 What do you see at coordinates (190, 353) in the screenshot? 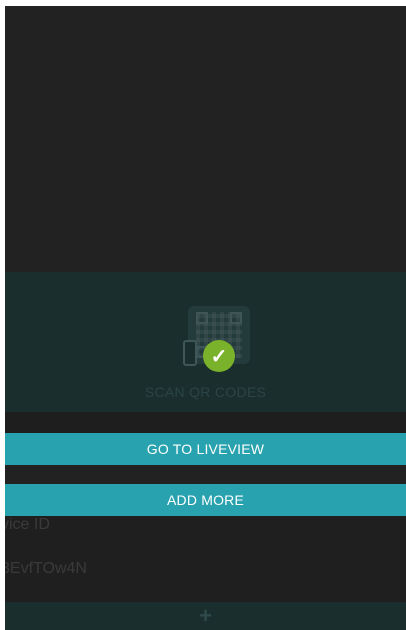
I see `phone-icon` at bounding box center [190, 353].